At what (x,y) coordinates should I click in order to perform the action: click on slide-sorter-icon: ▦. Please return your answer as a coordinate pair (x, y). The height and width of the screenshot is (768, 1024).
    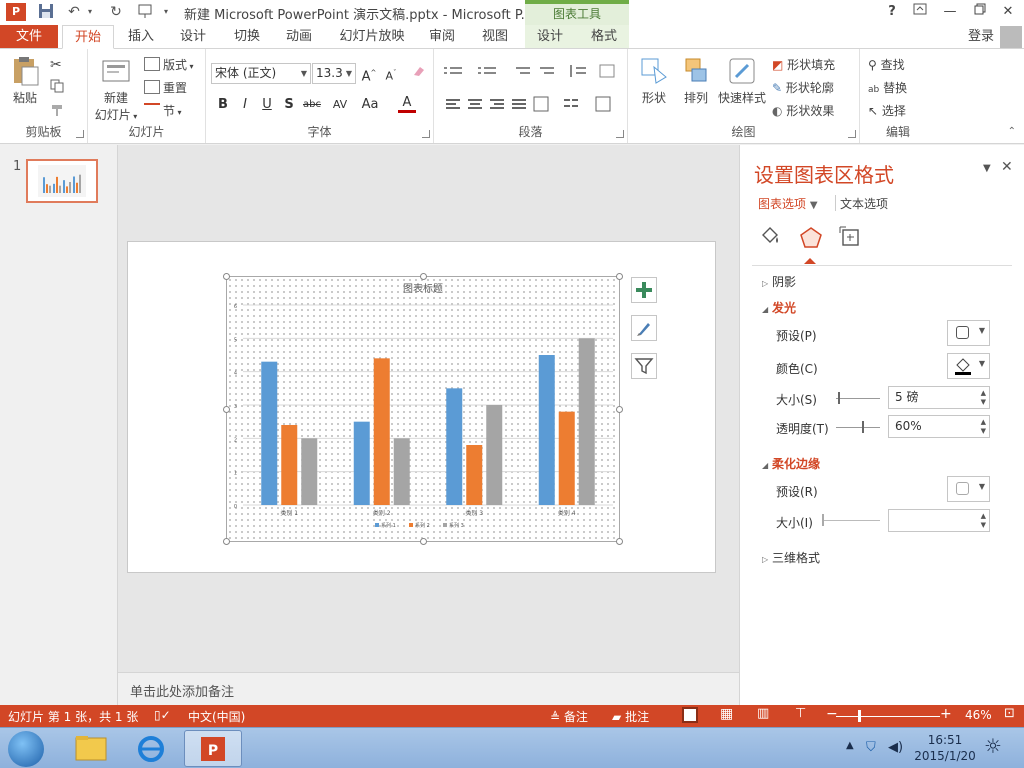
    Looking at the image, I should click on (726, 714).